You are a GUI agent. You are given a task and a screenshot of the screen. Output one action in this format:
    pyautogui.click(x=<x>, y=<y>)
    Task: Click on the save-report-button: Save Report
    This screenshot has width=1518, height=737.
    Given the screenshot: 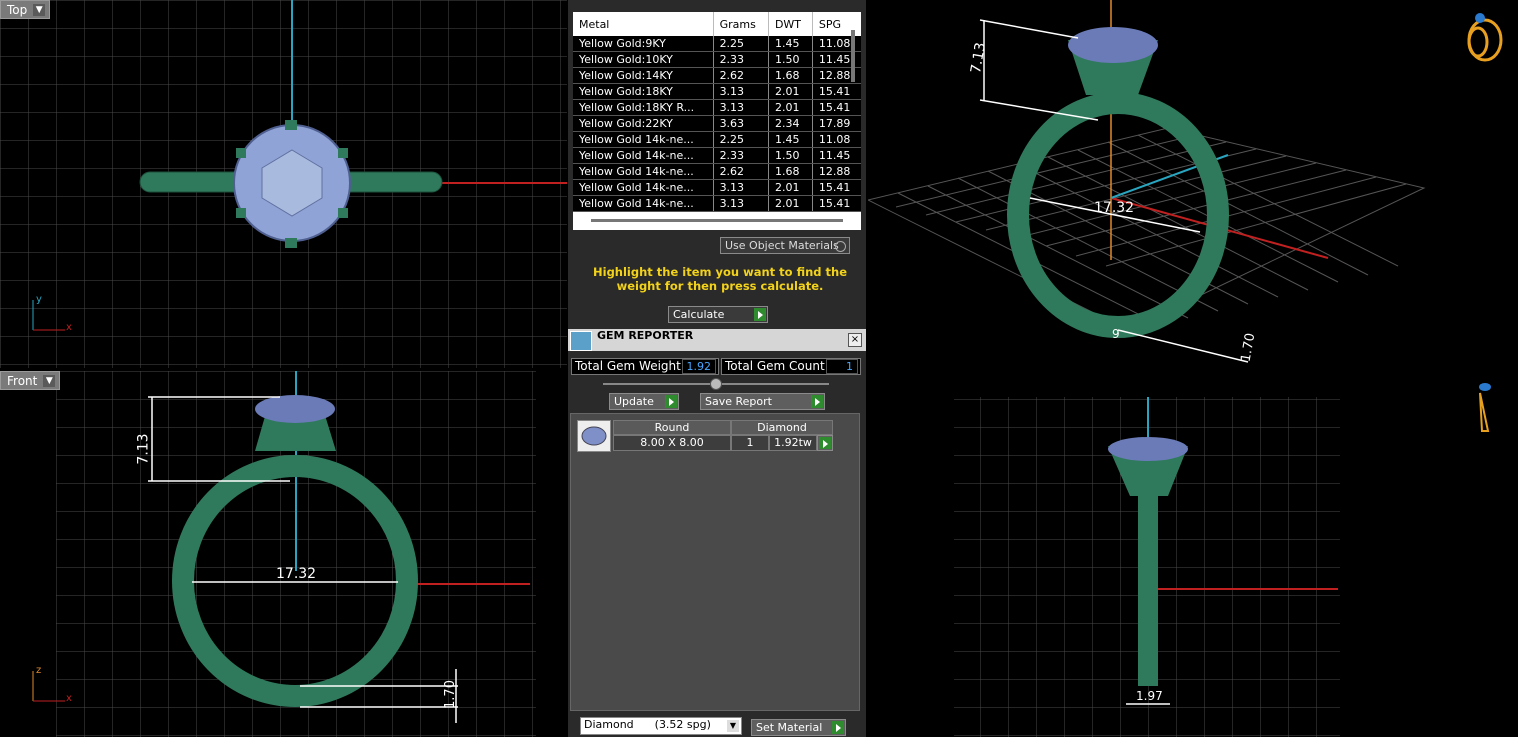 What is the action you would take?
    pyautogui.click(x=762, y=401)
    